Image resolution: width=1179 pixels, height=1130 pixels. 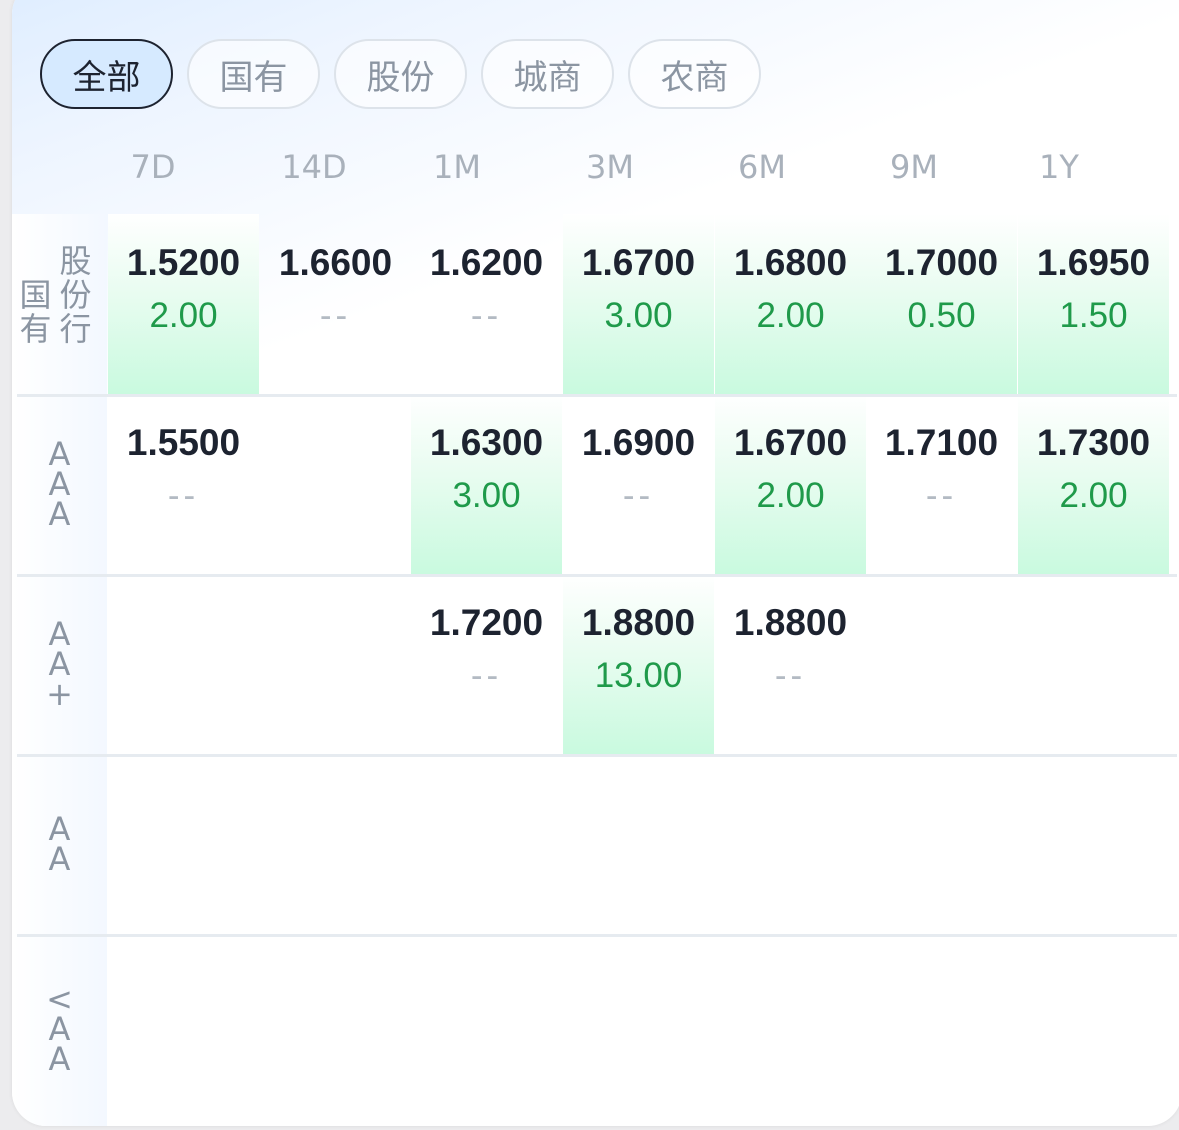 I want to click on rate-cell-r1-6m: 1.6700 2.00, so click(x=790, y=484).